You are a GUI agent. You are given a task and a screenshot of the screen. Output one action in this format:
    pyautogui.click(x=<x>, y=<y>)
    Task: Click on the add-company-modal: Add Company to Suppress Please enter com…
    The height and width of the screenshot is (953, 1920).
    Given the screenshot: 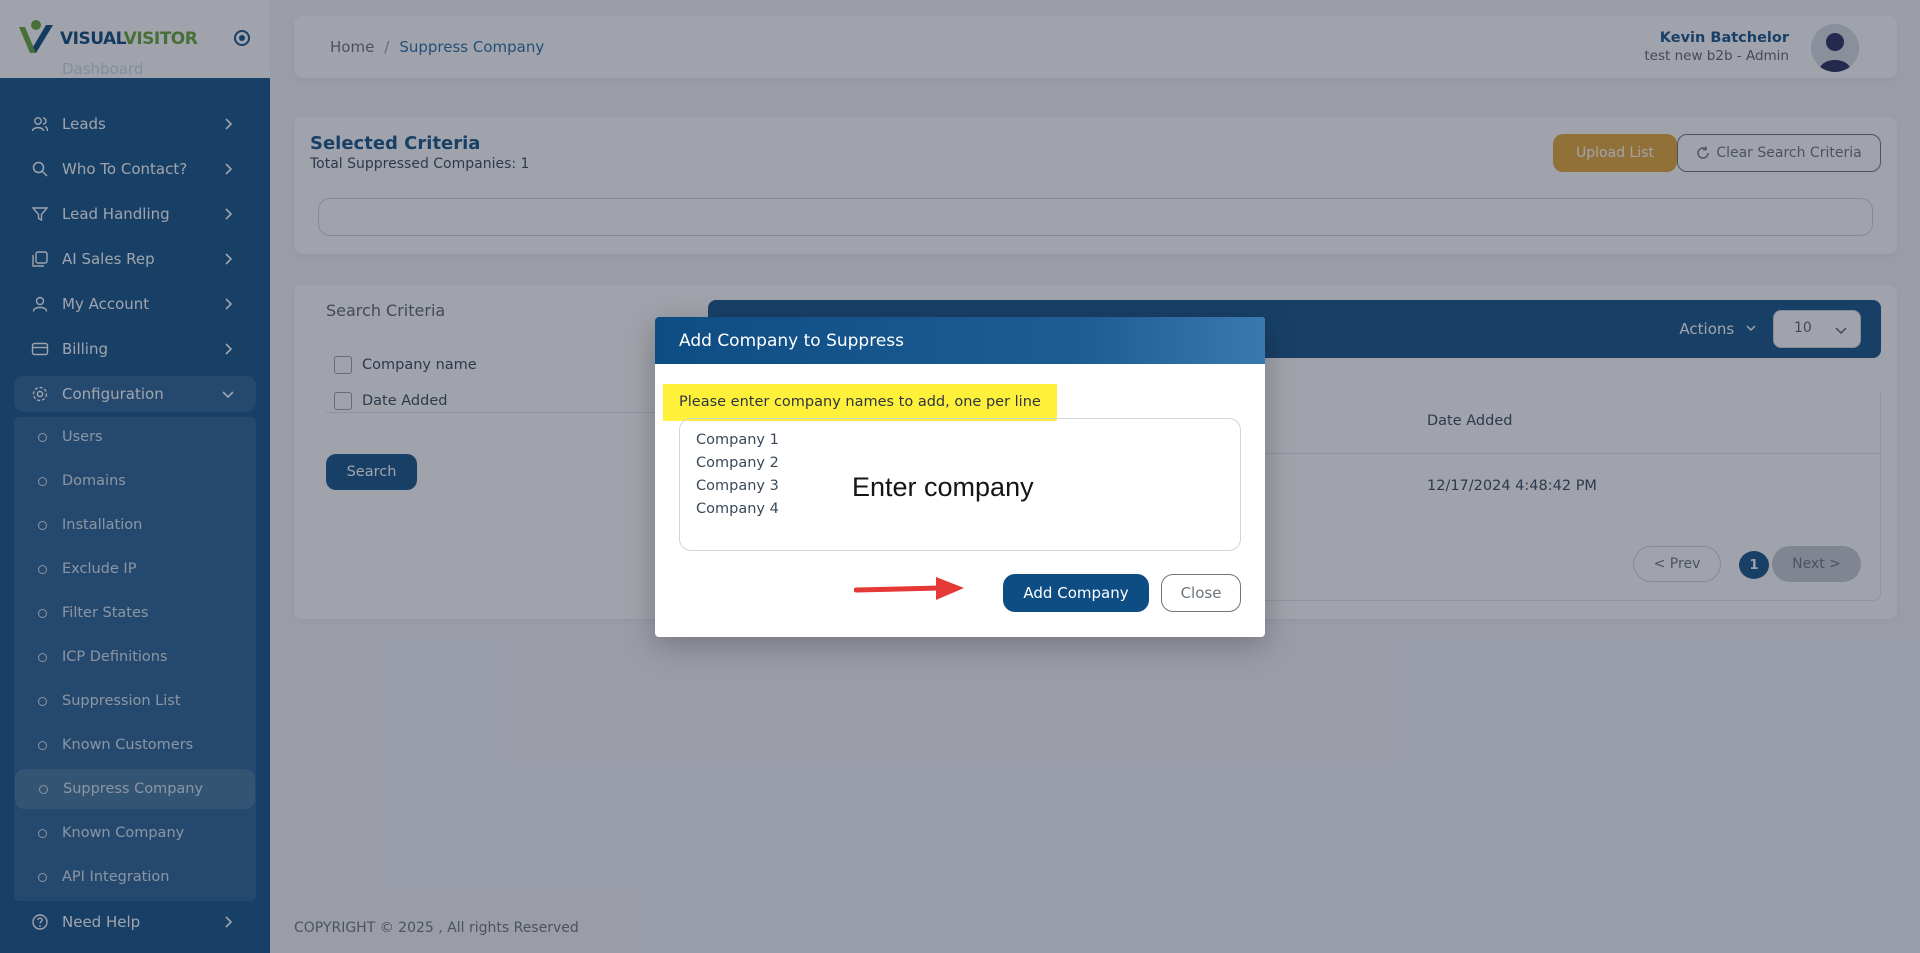 What is the action you would take?
    pyautogui.click(x=960, y=477)
    